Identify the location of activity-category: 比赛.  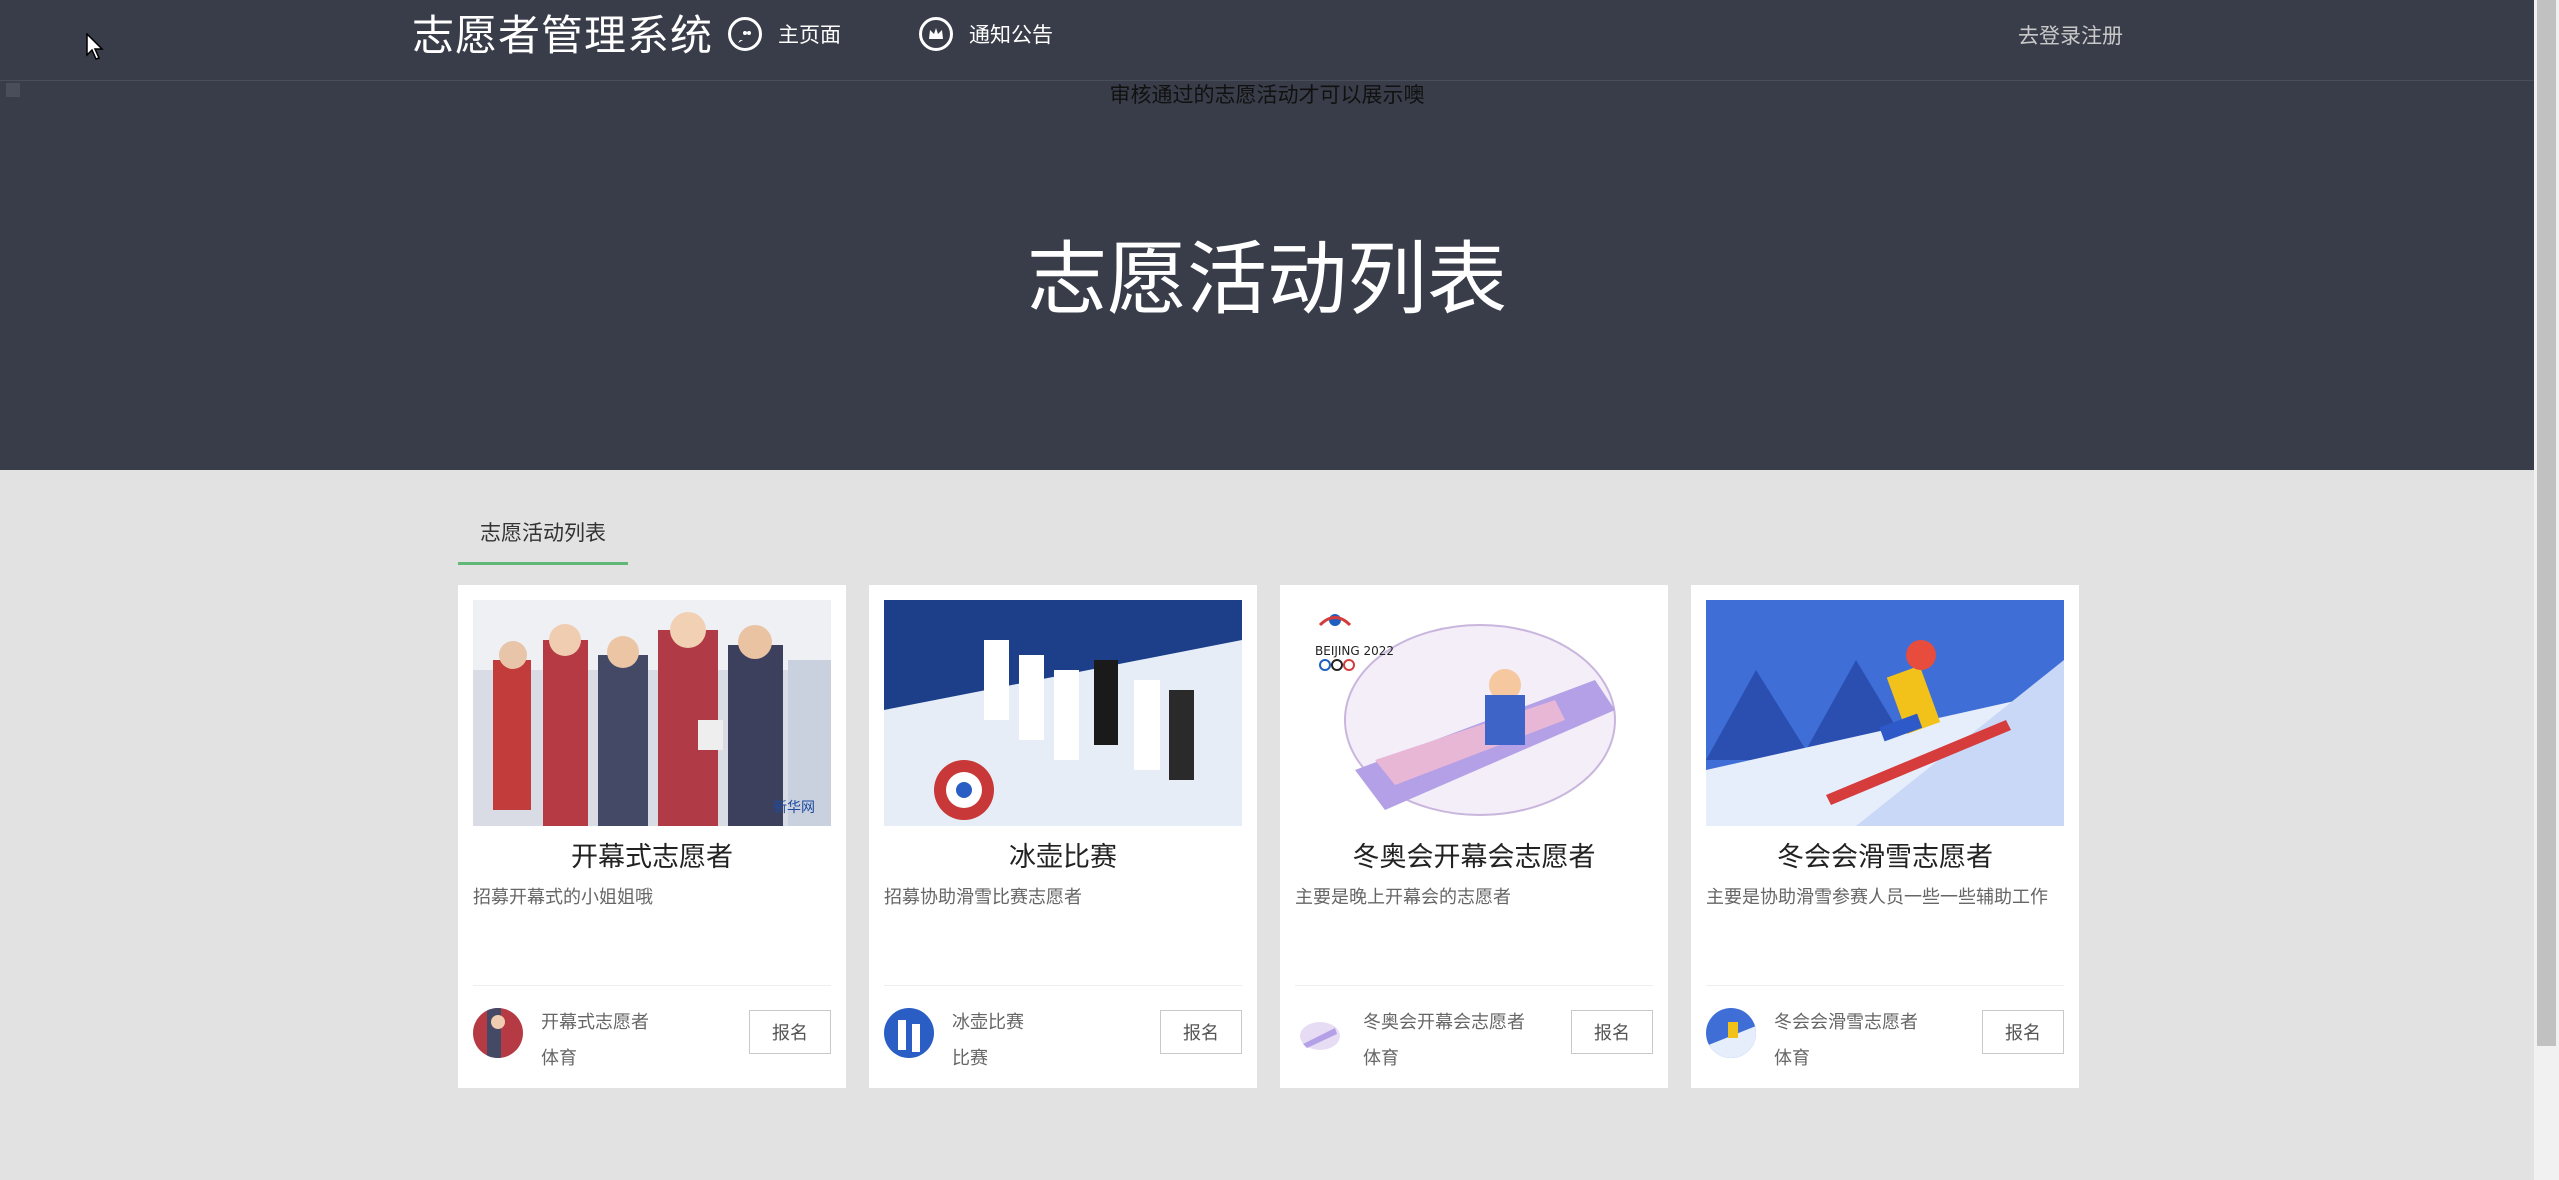
(970, 1058).